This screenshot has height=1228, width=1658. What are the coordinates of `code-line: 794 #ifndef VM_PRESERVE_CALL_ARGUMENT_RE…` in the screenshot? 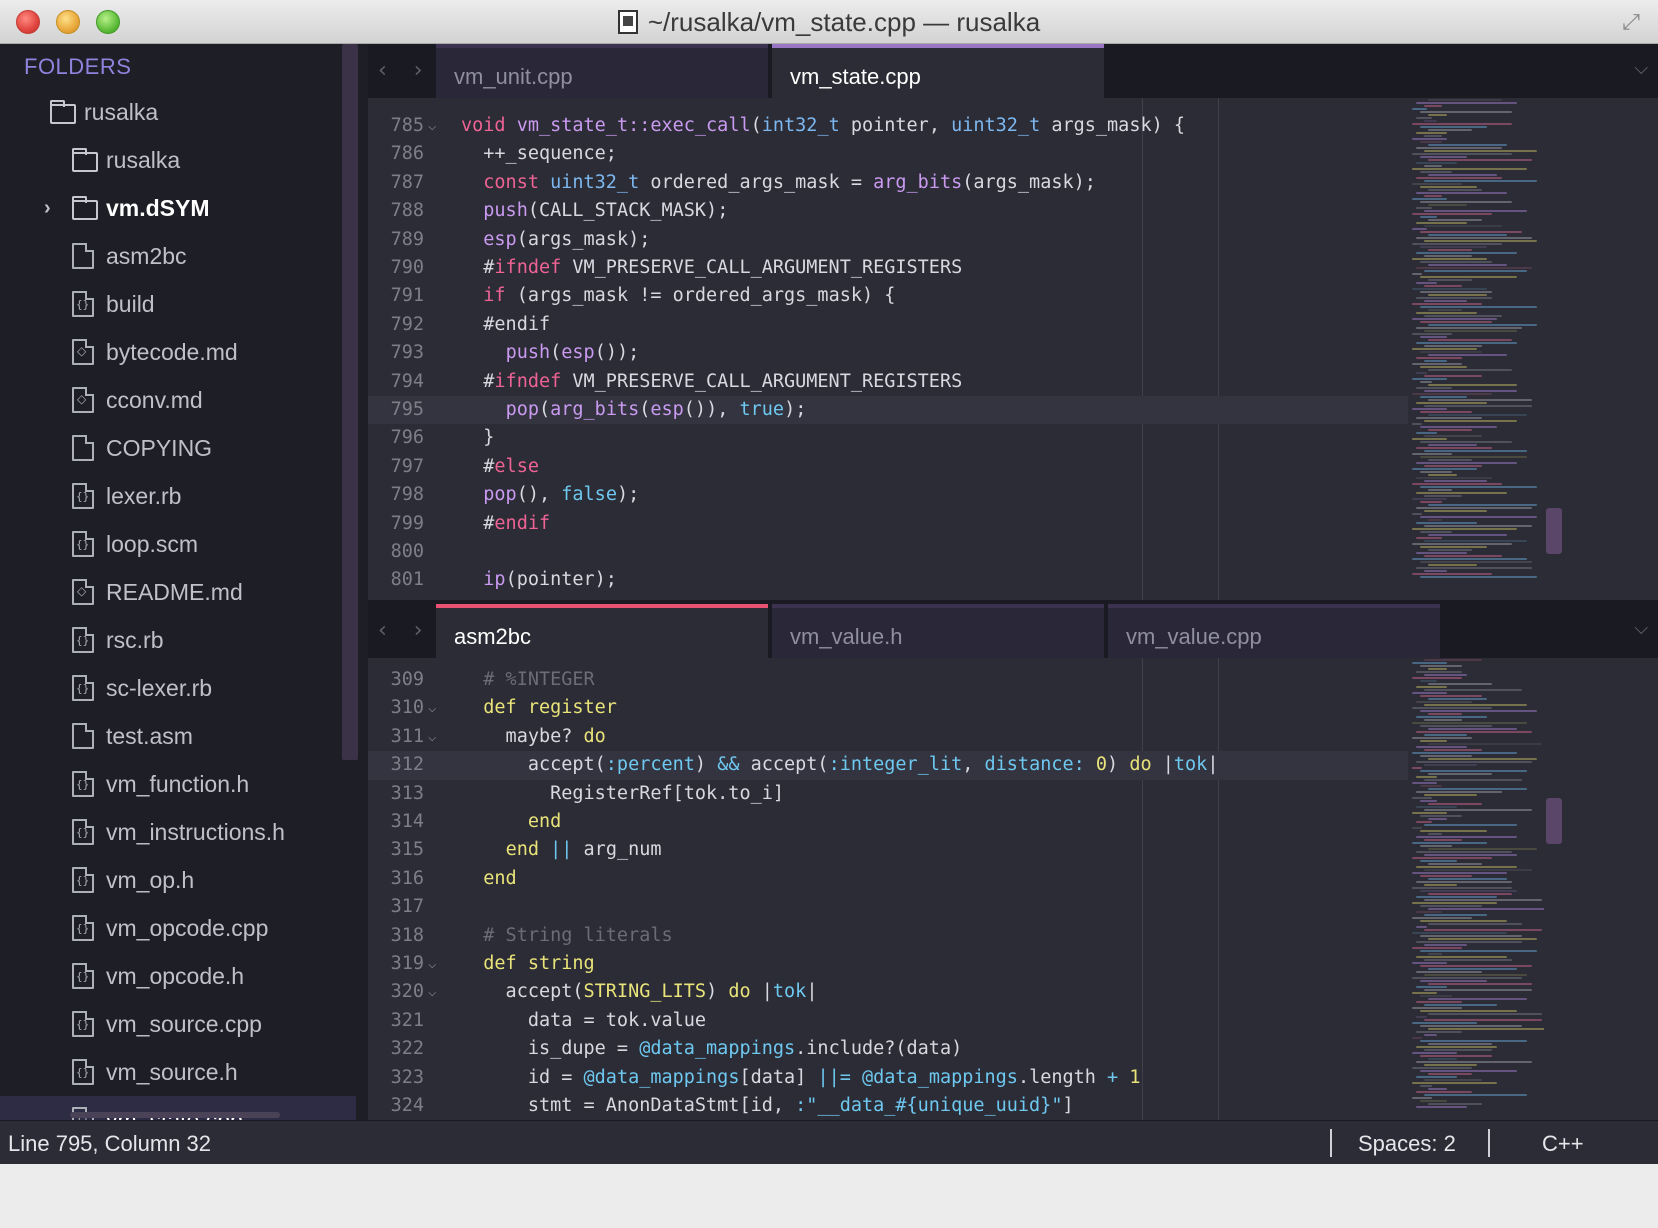 It's located at (888, 382).